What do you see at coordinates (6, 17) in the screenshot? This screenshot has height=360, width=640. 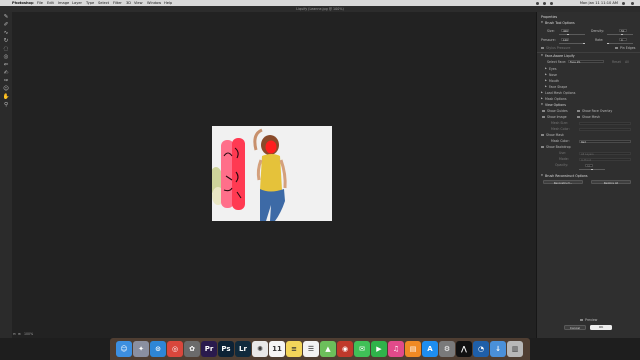 I see `forward-warp-tool-icon: ✎` at bounding box center [6, 17].